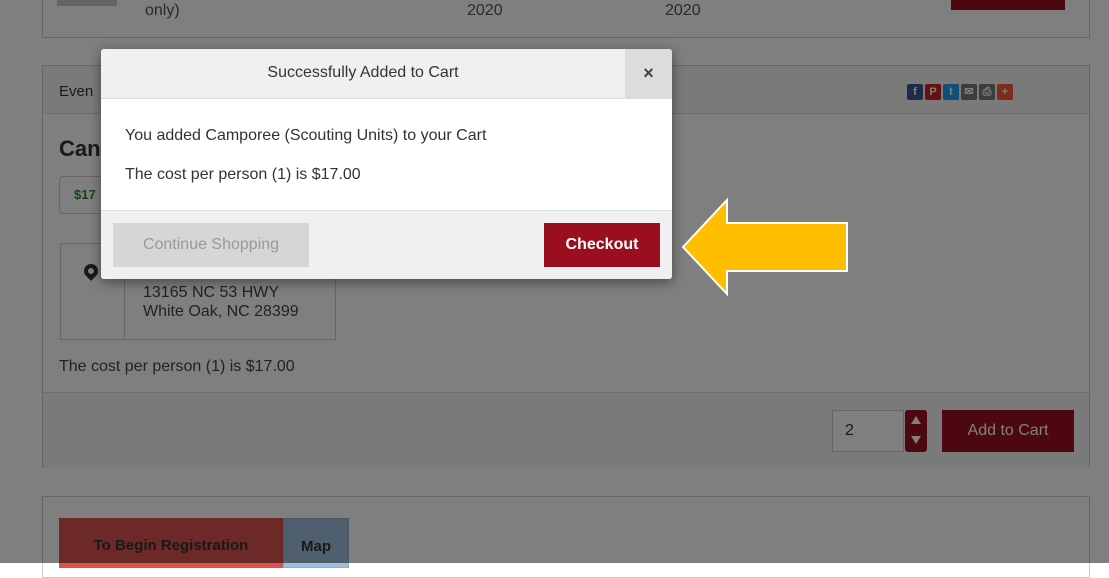 Image resolution: width=1109 pixels, height=578 pixels. Describe the element at coordinates (648, 73) in the screenshot. I see `close-icon: ×` at that location.